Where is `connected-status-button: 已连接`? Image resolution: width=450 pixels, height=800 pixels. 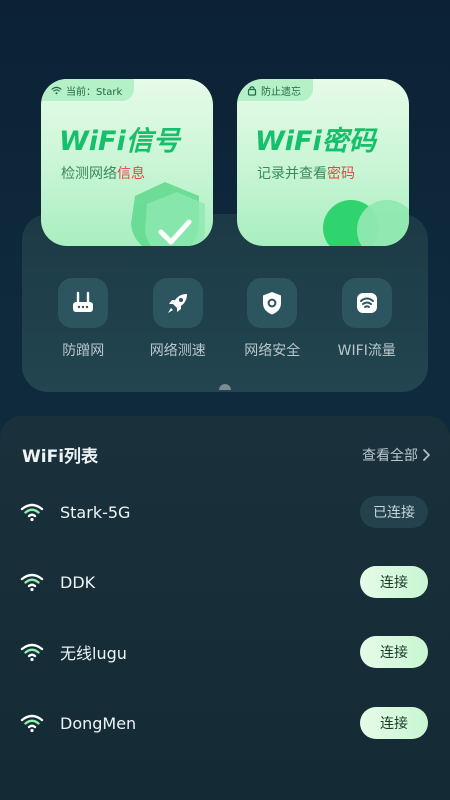 connected-status-button: 已连接 is located at coordinates (394, 512).